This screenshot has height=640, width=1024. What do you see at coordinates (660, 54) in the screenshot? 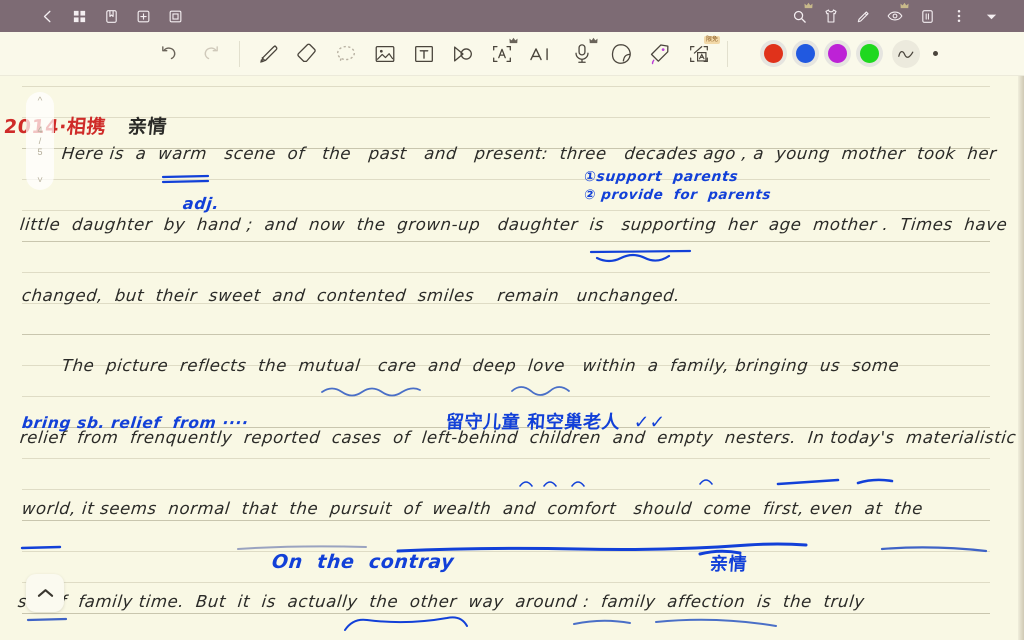
I see `tag-icon` at bounding box center [660, 54].